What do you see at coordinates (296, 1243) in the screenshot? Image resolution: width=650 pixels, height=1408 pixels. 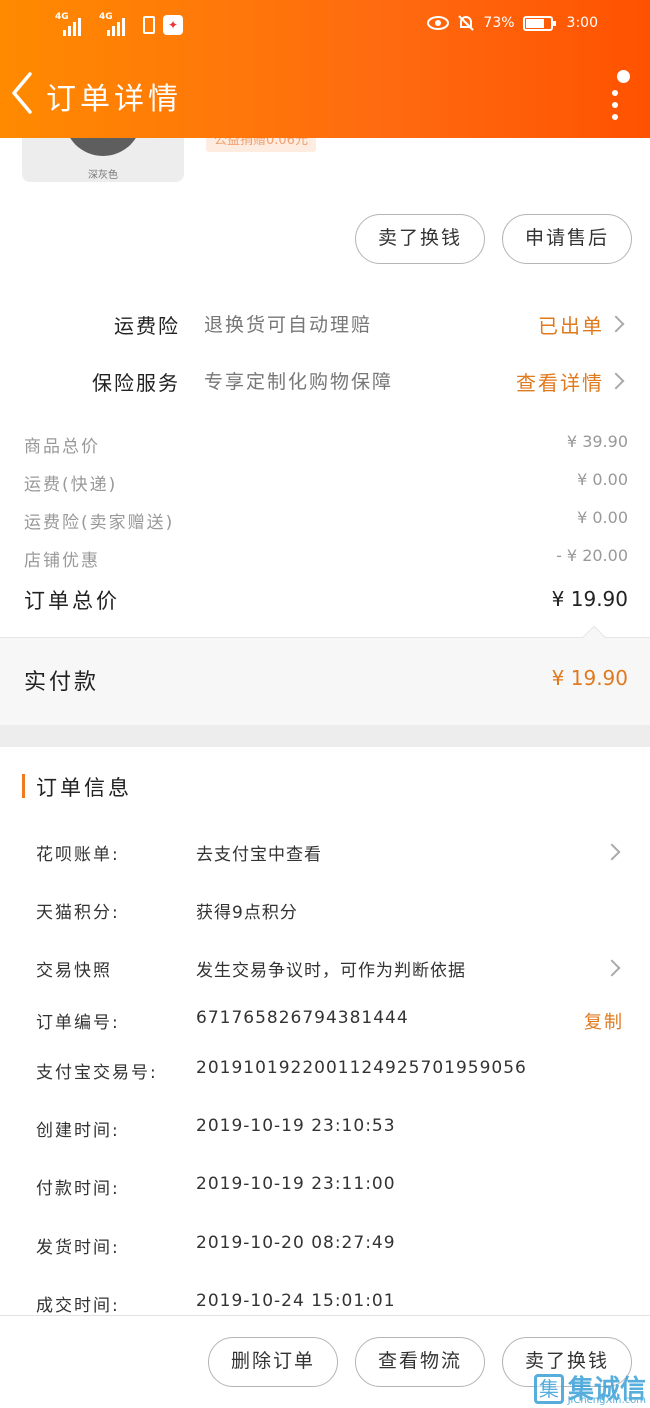 I see `info-value: 2019-10-20 08:27:49` at bounding box center [296, 1243].